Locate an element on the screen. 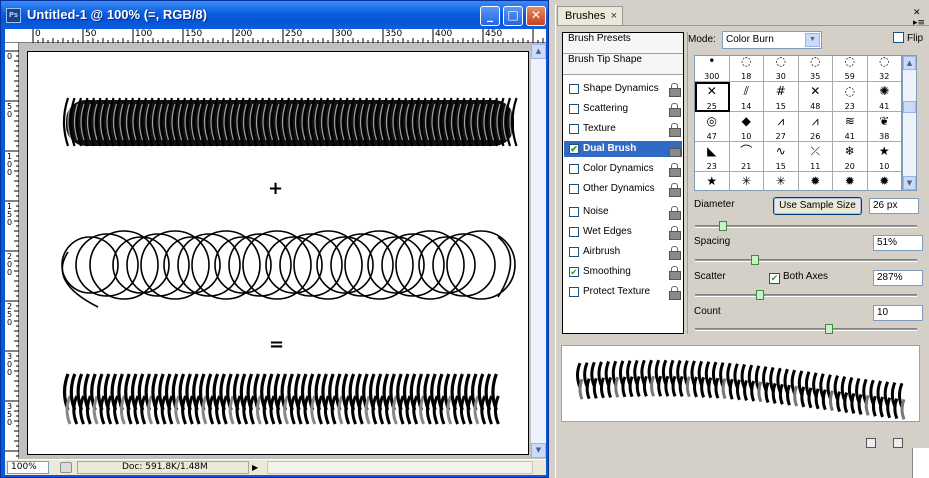 The image size is (929, 478). brush-preset-cell: ◆ 10 is located at coordinates (746, 127).